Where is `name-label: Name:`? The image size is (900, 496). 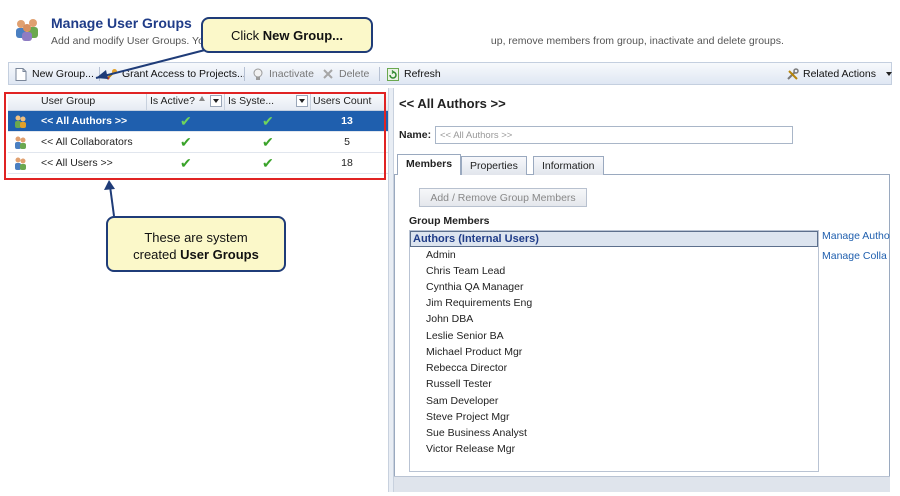
name-label: Name: is located at coordinates (415, 135).